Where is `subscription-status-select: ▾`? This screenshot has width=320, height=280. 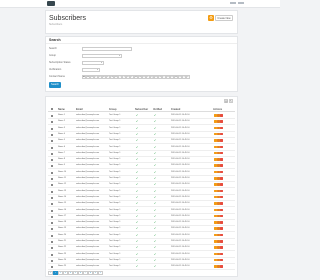
subscription-status-select: ▾ is located at coordinates (93, 63).